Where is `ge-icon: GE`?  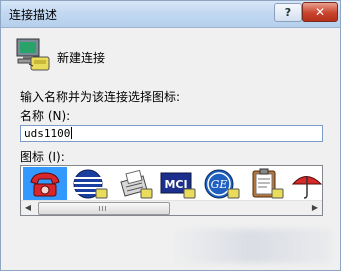
ge-icon: GE is located at coordinates (222, 184).